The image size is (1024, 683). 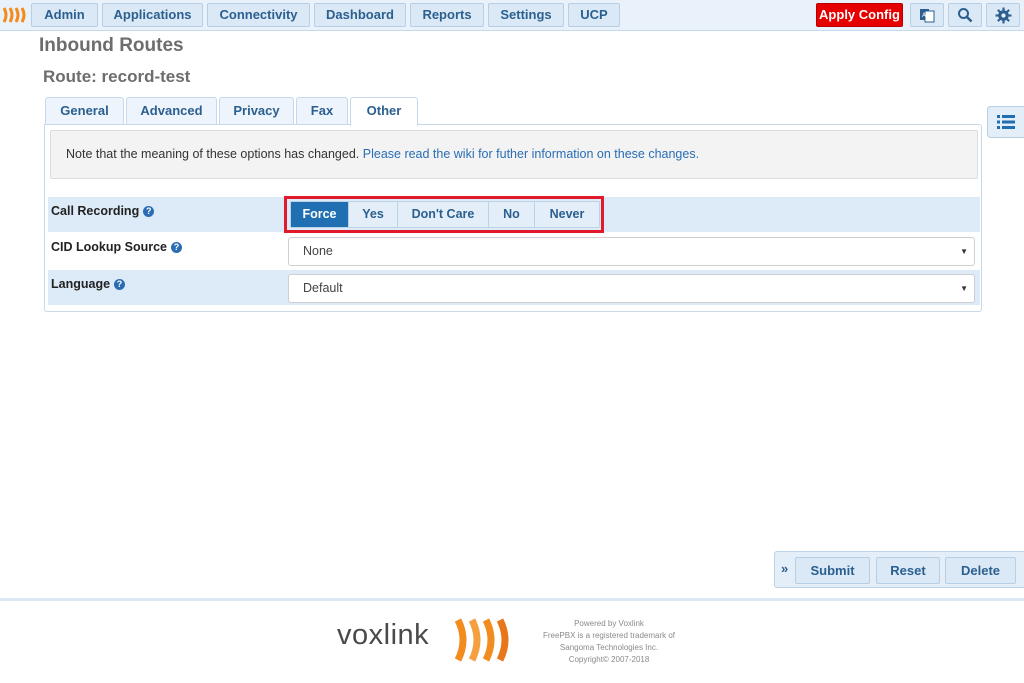 What do you see at coordinates (609, 647) in the screenshot?
I see `trademark-line-2: Sangoma Technologies Inc.` at bounding box center [609, 647].